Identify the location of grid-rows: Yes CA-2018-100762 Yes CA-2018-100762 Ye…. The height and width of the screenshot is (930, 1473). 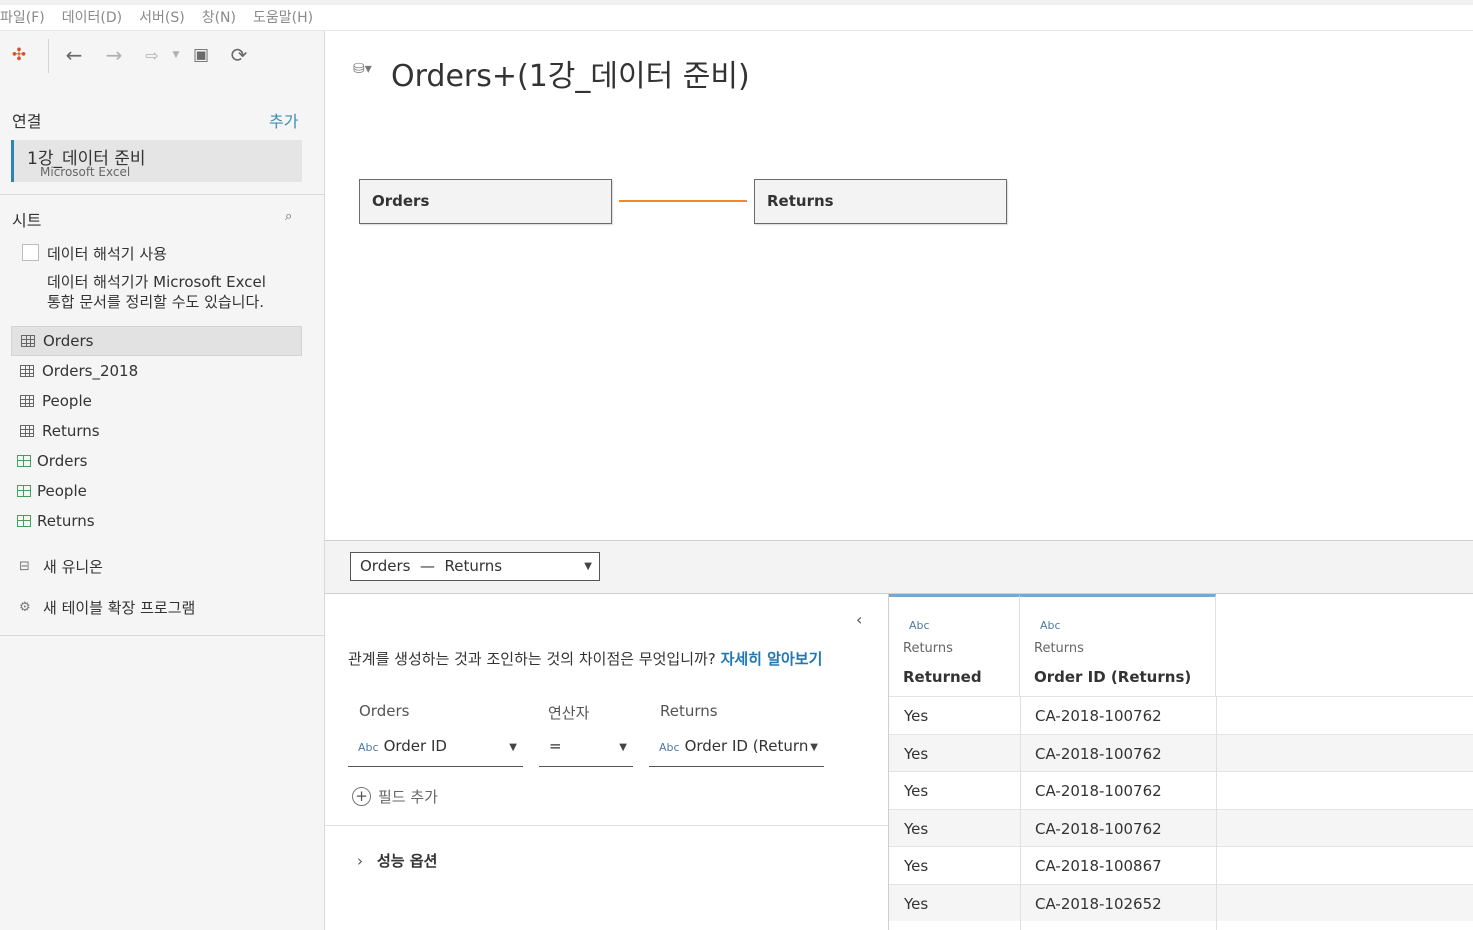
(1181, 808).